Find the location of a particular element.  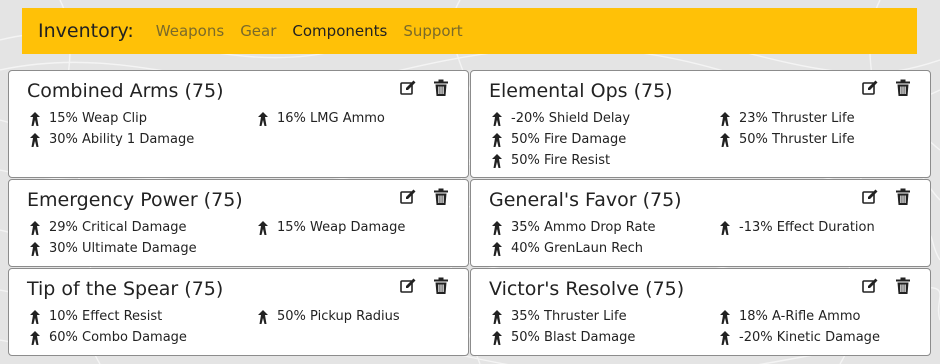

perk-label: 30% Ultimate Damage is located at coordinates (123, 248).